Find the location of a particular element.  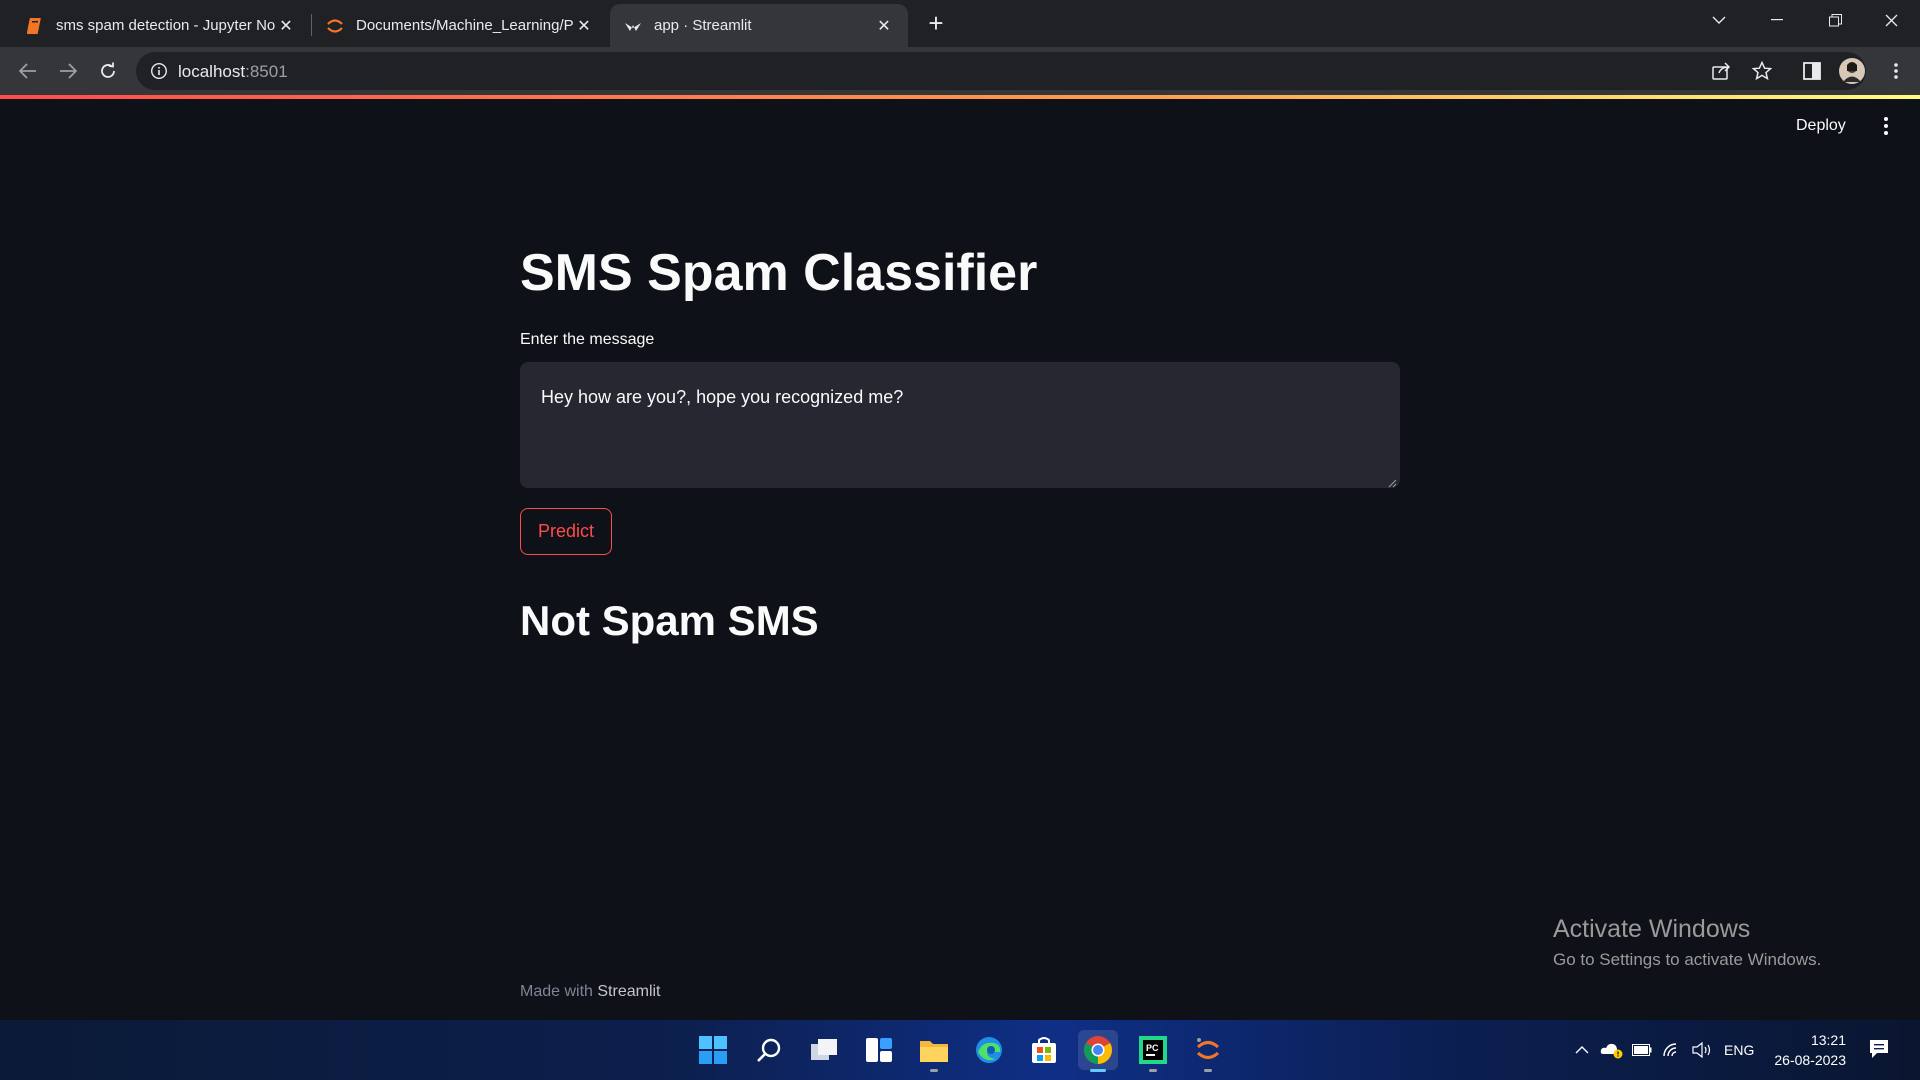

resize-handle-icon is located at coordinates (1392, 481).